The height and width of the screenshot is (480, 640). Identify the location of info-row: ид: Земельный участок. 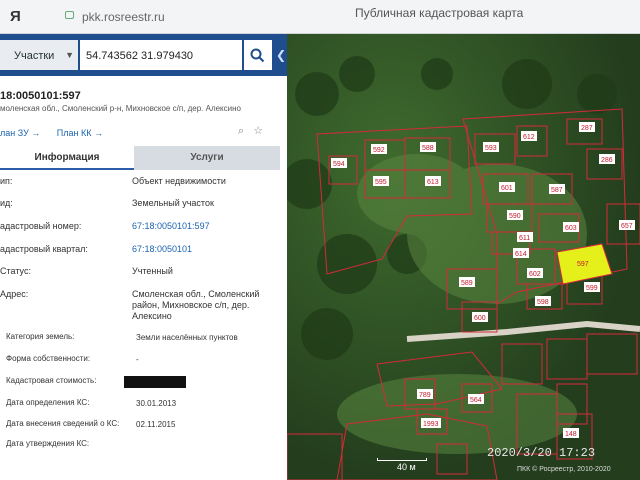
(142, 208).